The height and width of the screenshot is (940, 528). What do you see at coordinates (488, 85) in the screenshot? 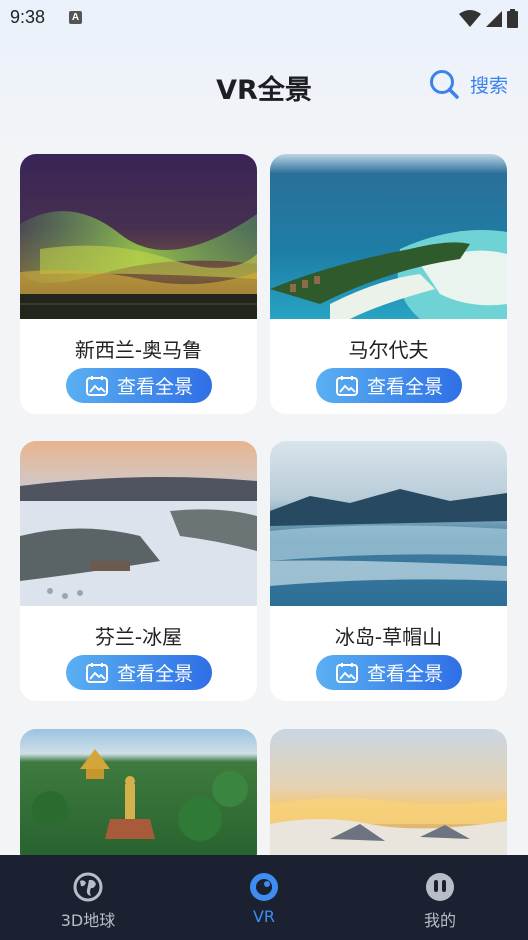
I see `search-label: 搜索` at bounding box center [488, 85].